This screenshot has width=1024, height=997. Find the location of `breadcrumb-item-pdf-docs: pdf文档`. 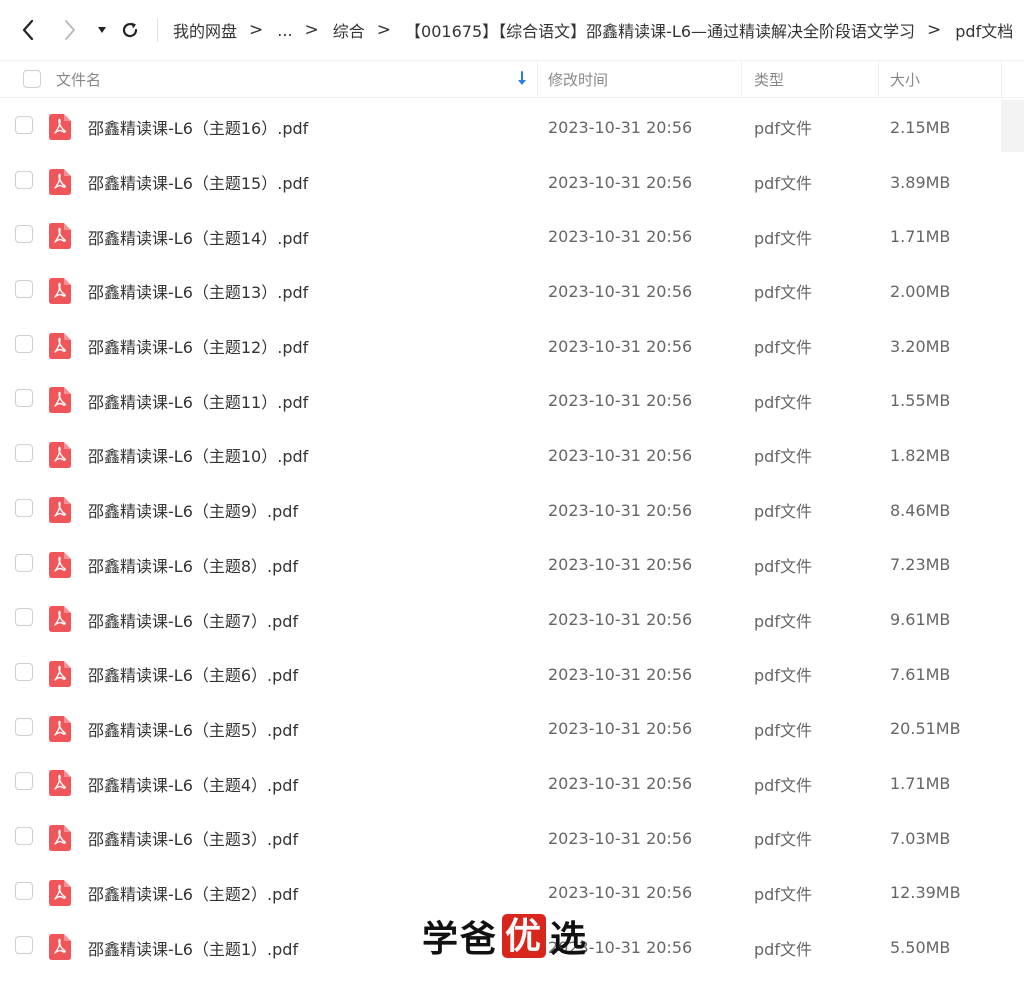

breadcrumb-item-pdf-docs: pdf文档 is located at coordinates (984, 30).